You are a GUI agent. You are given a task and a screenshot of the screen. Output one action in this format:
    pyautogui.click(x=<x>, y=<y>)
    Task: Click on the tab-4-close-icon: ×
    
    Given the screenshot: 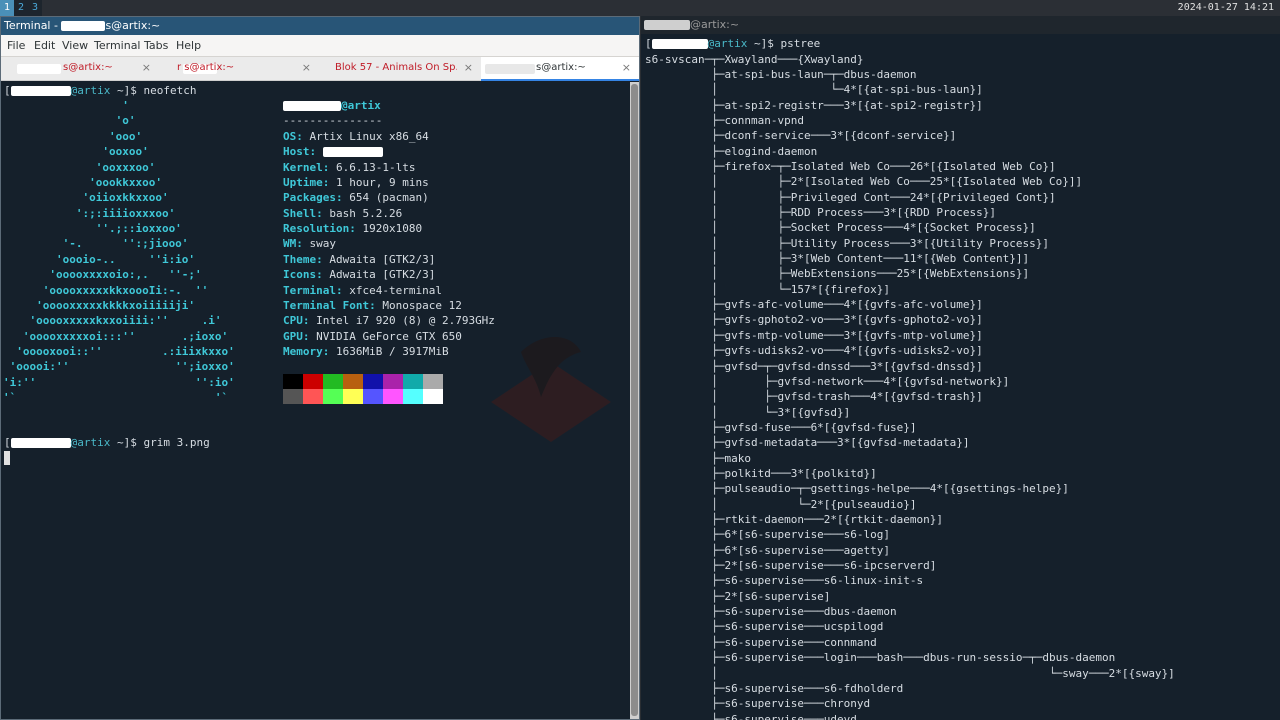 What is the action you would take?
    pyautogui.click(x=626, y=68)
    